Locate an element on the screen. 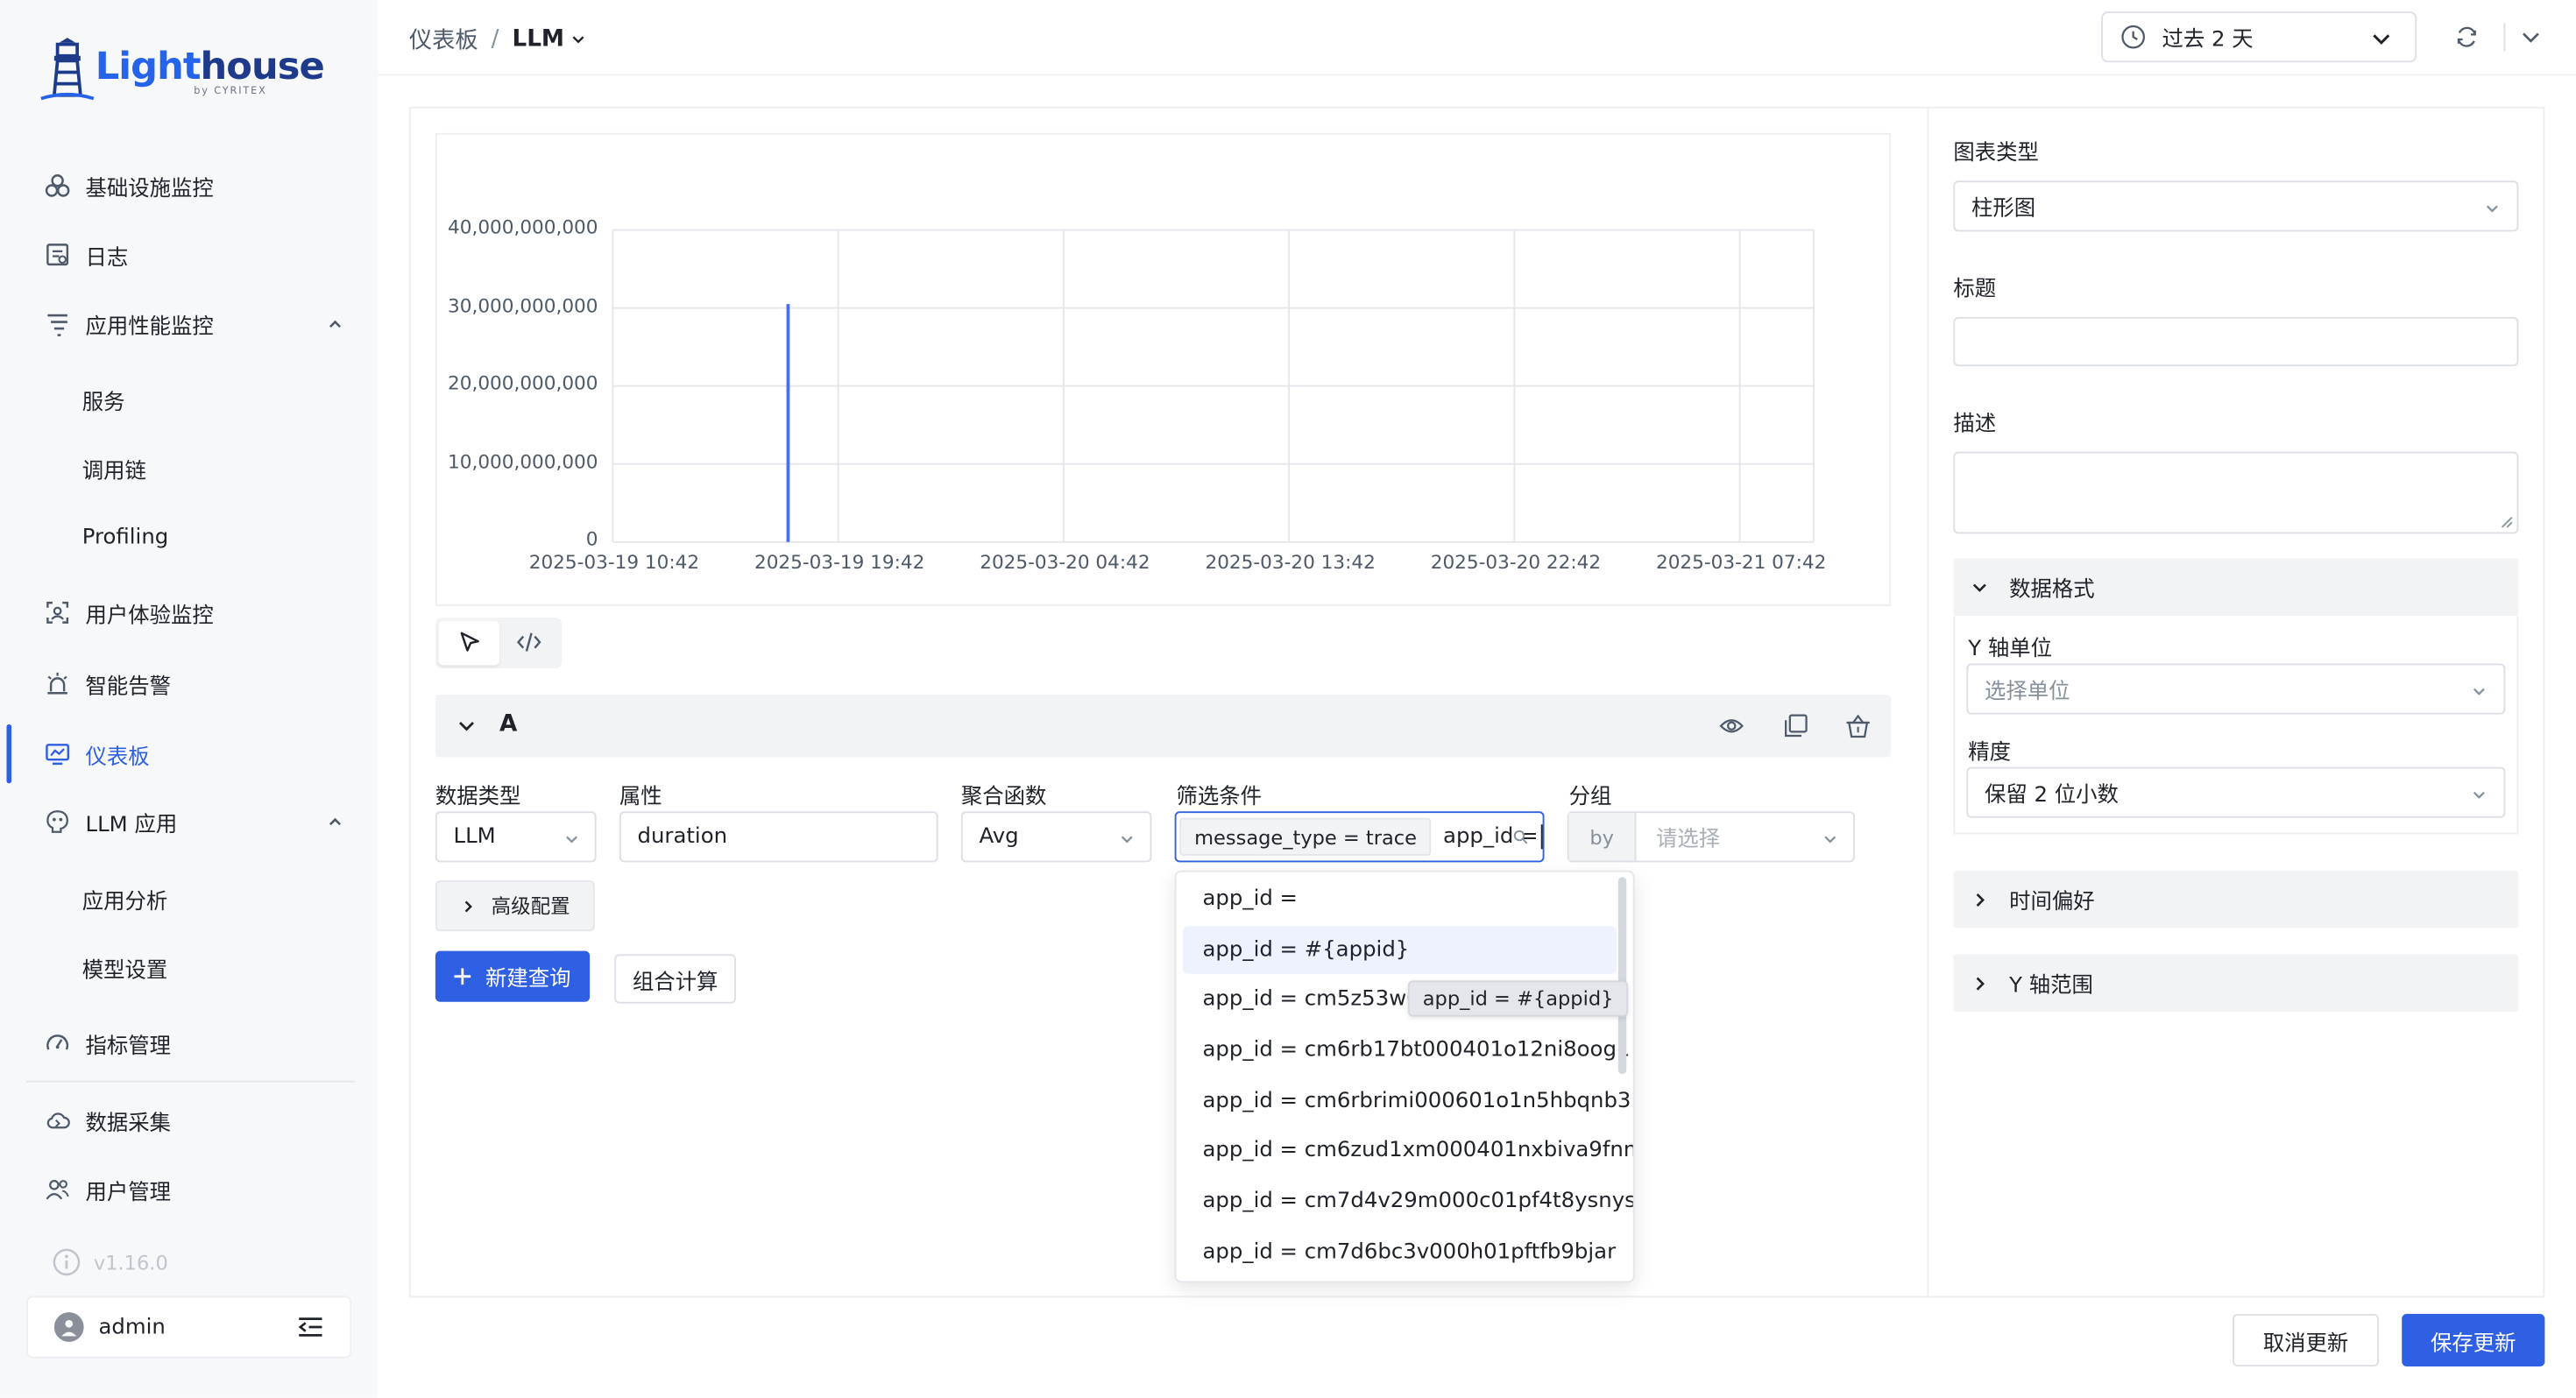 This screenshot has height=1398, width=2576. sidebar-item-label: 指标管理 is located at coordinates (128, 1046).